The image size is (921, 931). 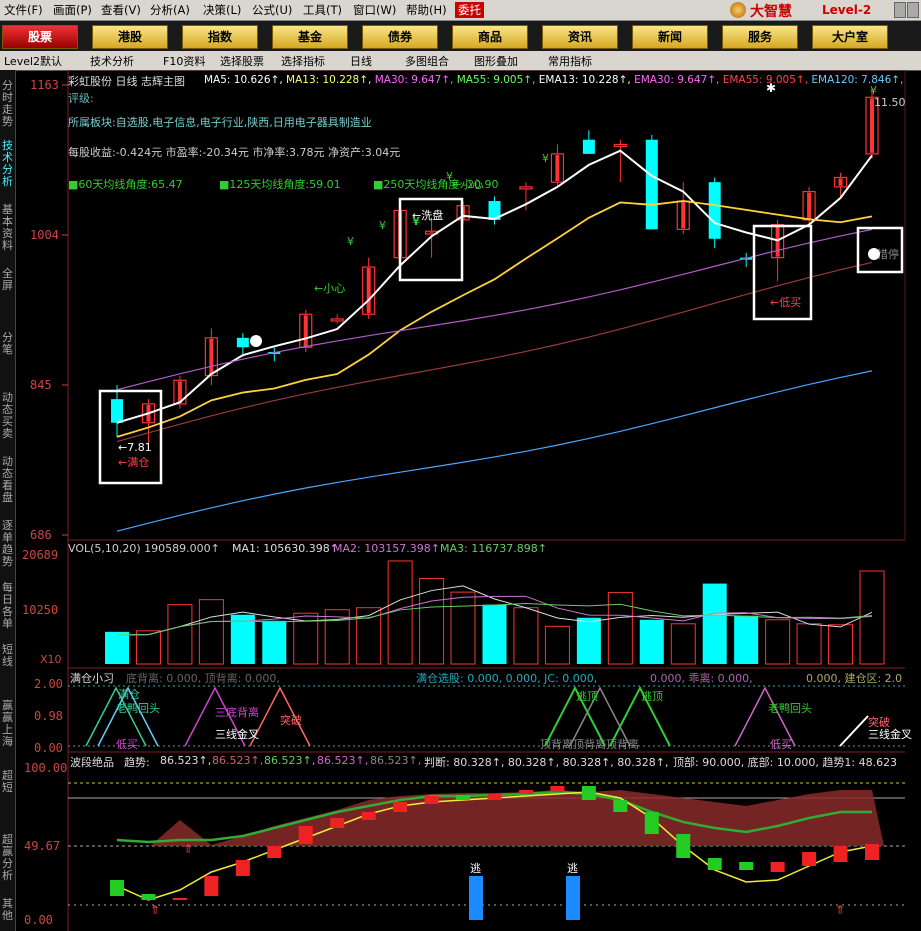 What do you see at coordinates (170, 10) in the screenshot?
I see `menu-analyze: 分析(A)` at bounding box center [170, 10].